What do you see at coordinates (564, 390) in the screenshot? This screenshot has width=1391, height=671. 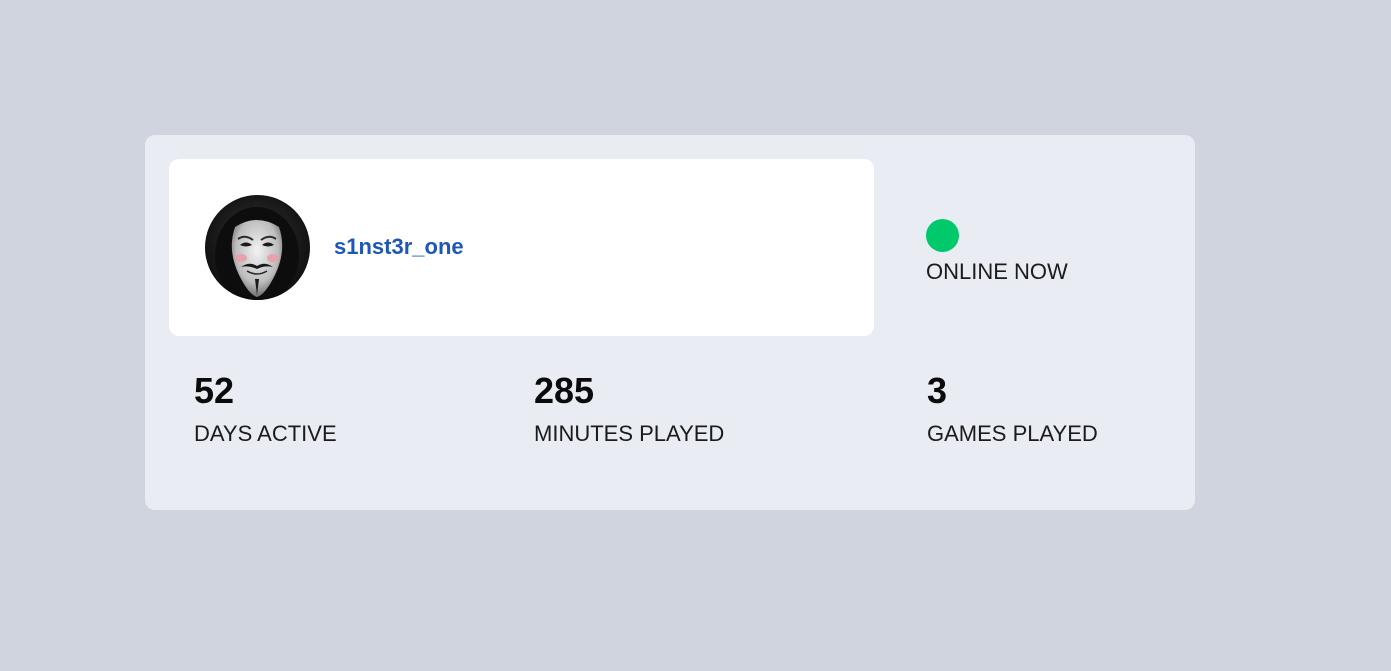 I see `stat-value: 285` at bounding box center [564, 390].